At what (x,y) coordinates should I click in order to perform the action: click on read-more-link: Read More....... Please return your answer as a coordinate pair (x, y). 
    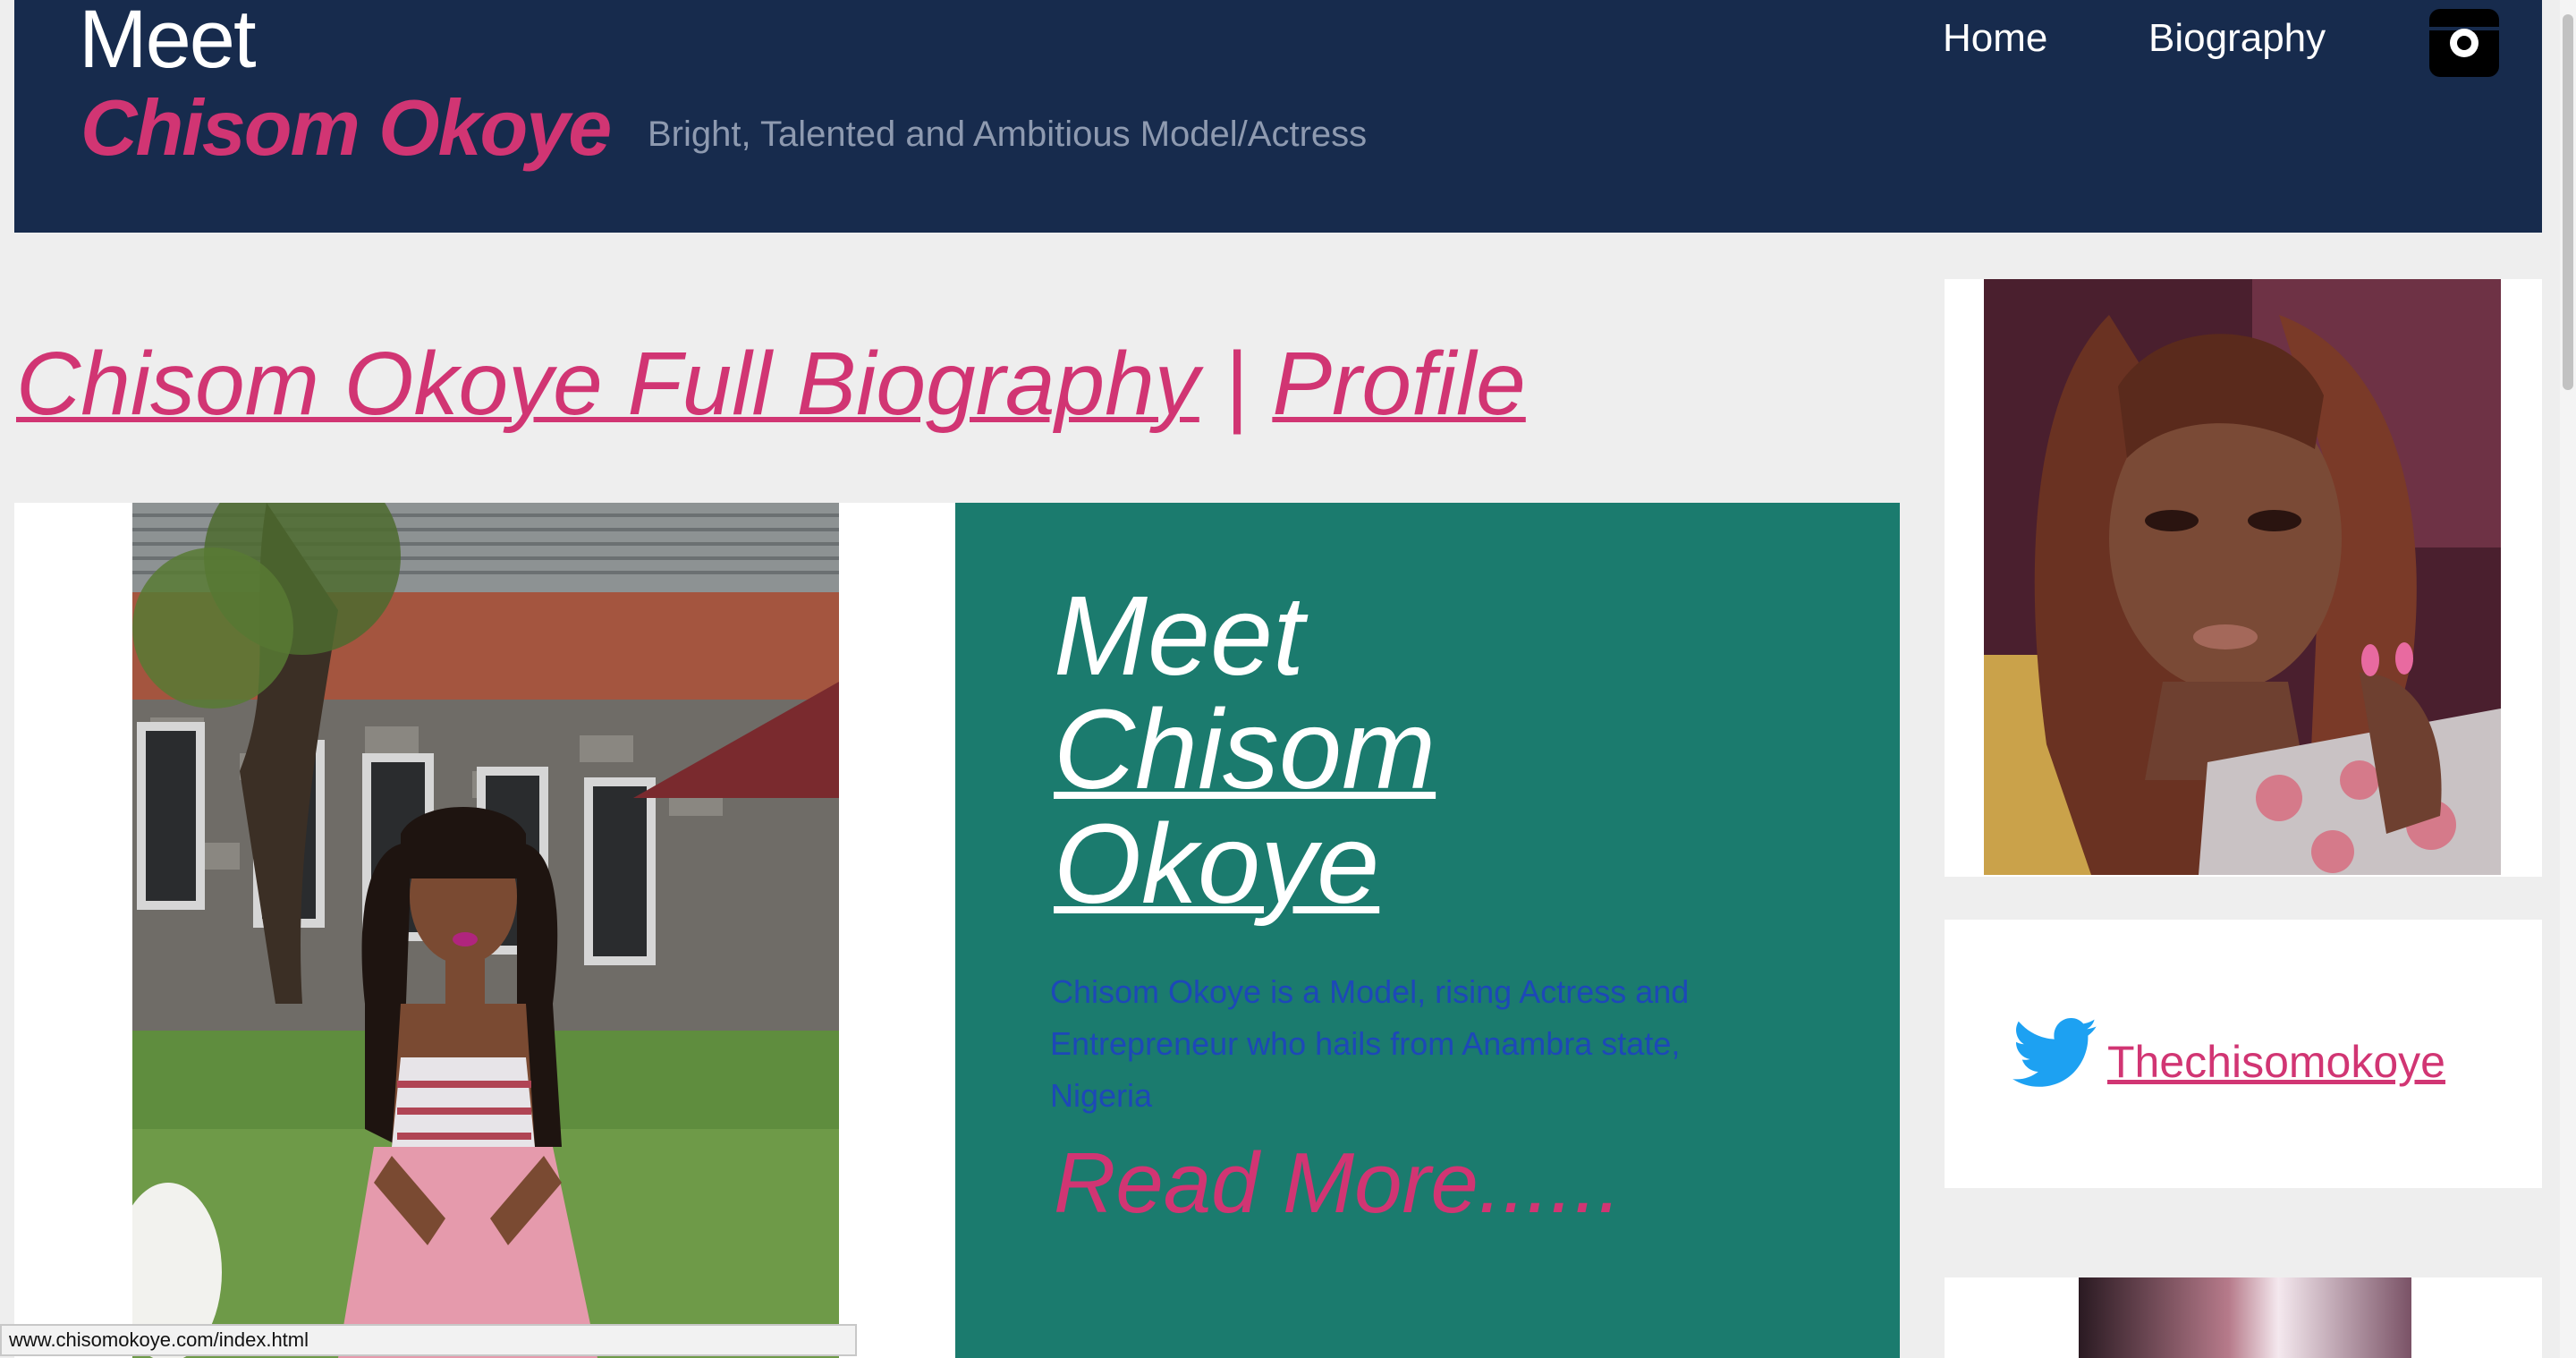
    Looking at the image, I should click on (1338, 1183).